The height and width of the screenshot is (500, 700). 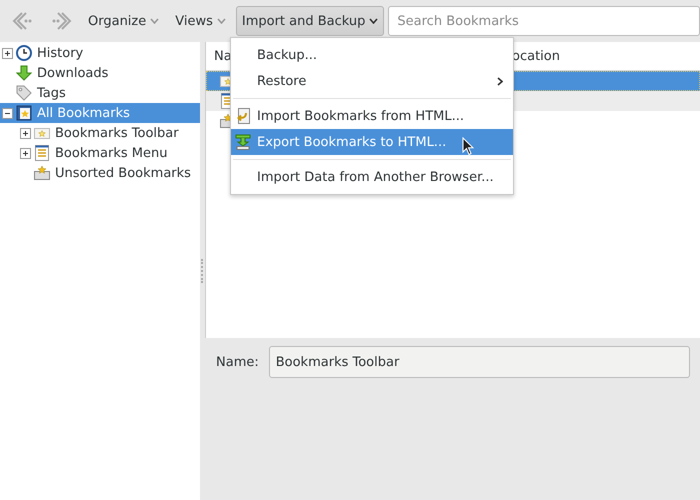 What do you see at coordinates (123, 173) in the screenshot?
I see `sidebar-item-label: Unsorted Bookmarks` at bounding box center [123, 173].